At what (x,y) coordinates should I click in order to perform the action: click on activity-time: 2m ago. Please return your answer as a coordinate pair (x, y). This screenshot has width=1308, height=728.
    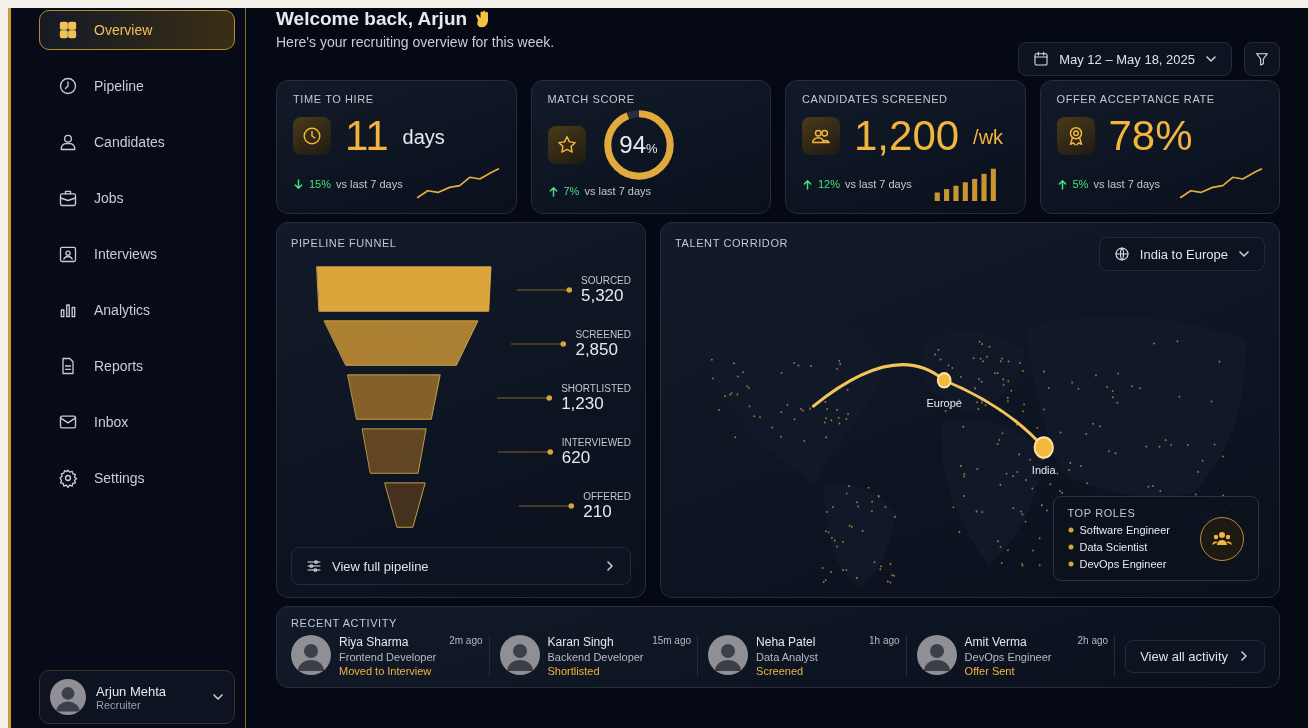
    Looking at the image, I should click on (466, 640).